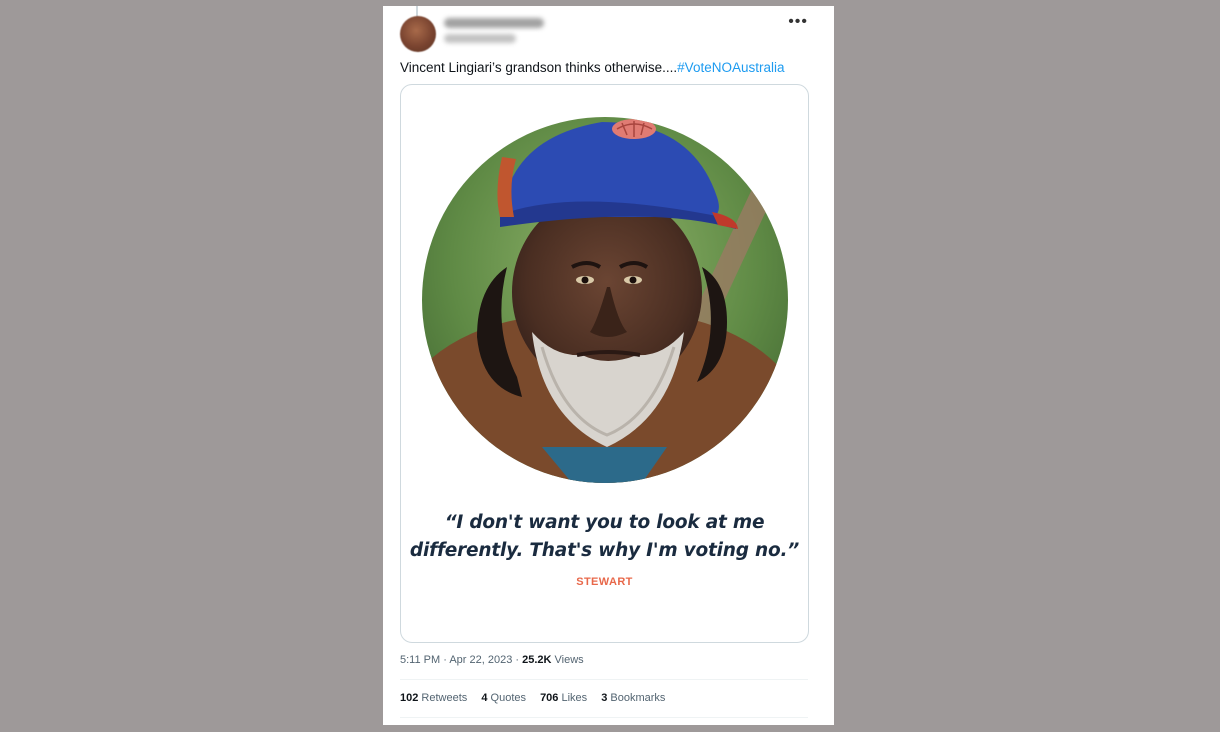 This screenshot has height=732, width=1220. Describe the element at coordinates (443, 698) in the screenshot. I see `retweets-label: Retweets` at that location.